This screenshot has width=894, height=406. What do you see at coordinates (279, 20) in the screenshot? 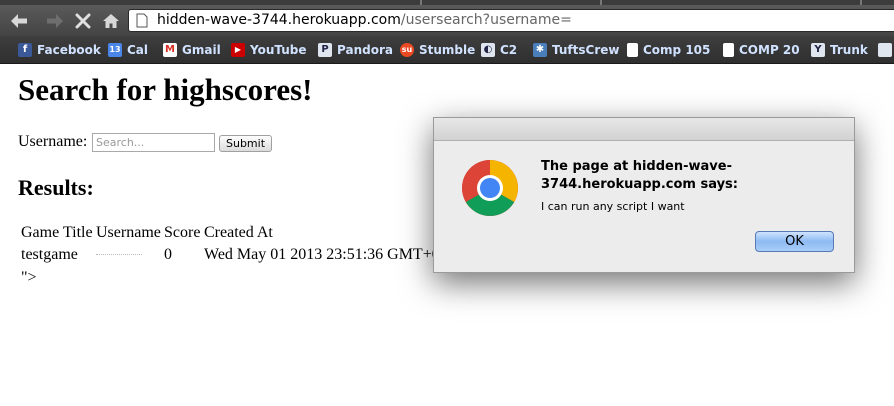
I see `url-host: hidden-wave-3744.herokuapp.com` at bounding box center [279, 20].